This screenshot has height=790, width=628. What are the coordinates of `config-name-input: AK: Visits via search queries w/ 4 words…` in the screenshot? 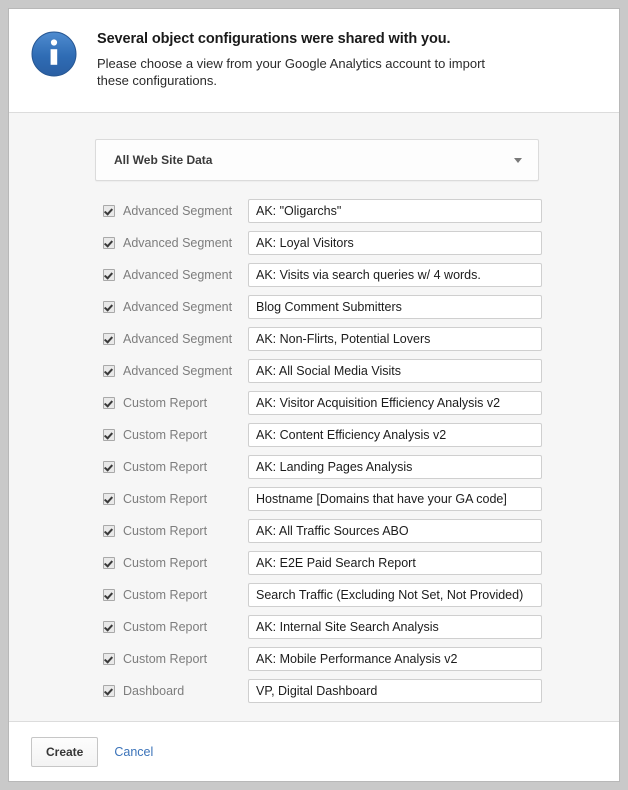 It's located at (395, 275).